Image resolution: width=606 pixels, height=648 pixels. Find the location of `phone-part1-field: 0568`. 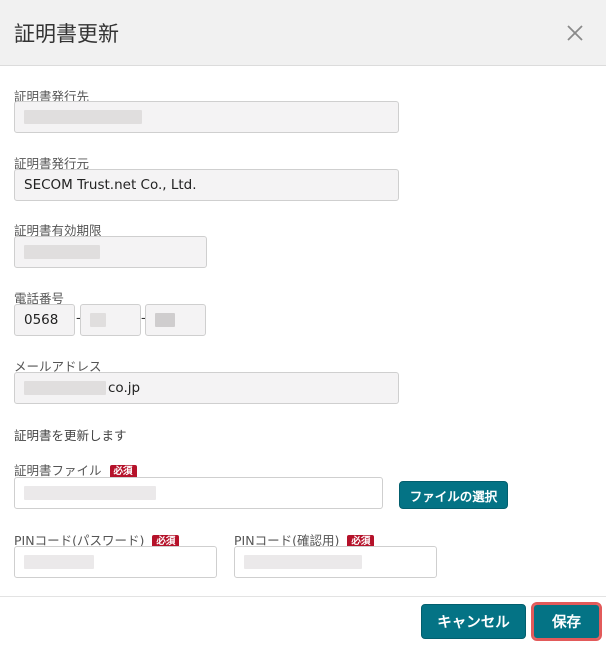

phone-part1-field: 0568 is located at coordinates (44, 320).